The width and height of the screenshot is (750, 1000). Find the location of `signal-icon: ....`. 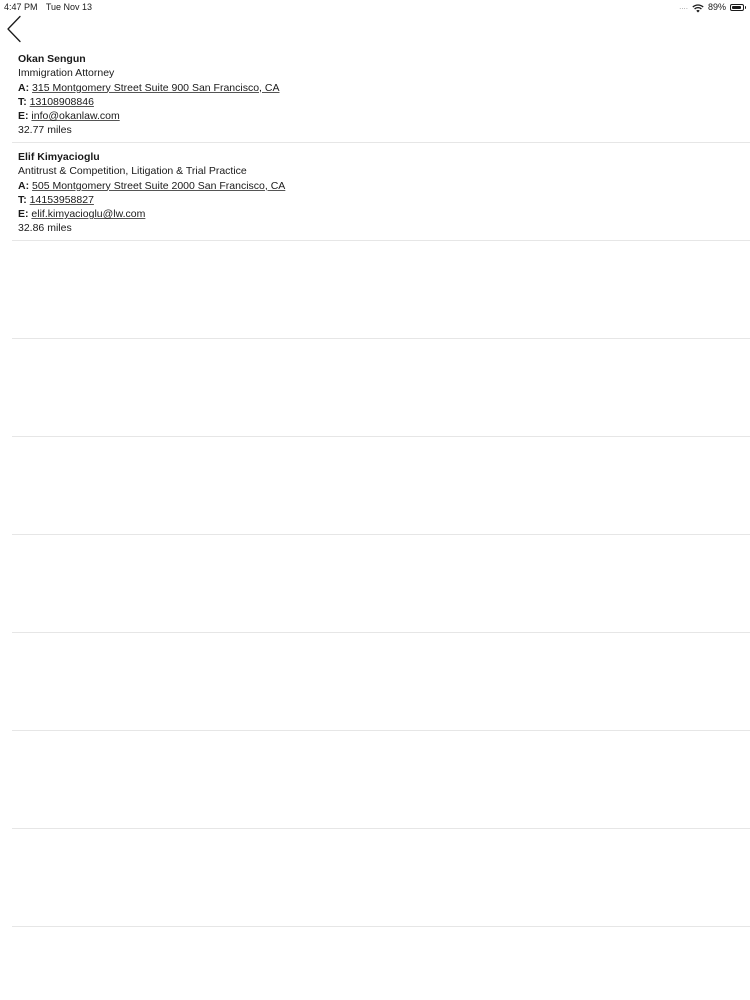

signal-icon: .... is located at coordinates (683, 6).